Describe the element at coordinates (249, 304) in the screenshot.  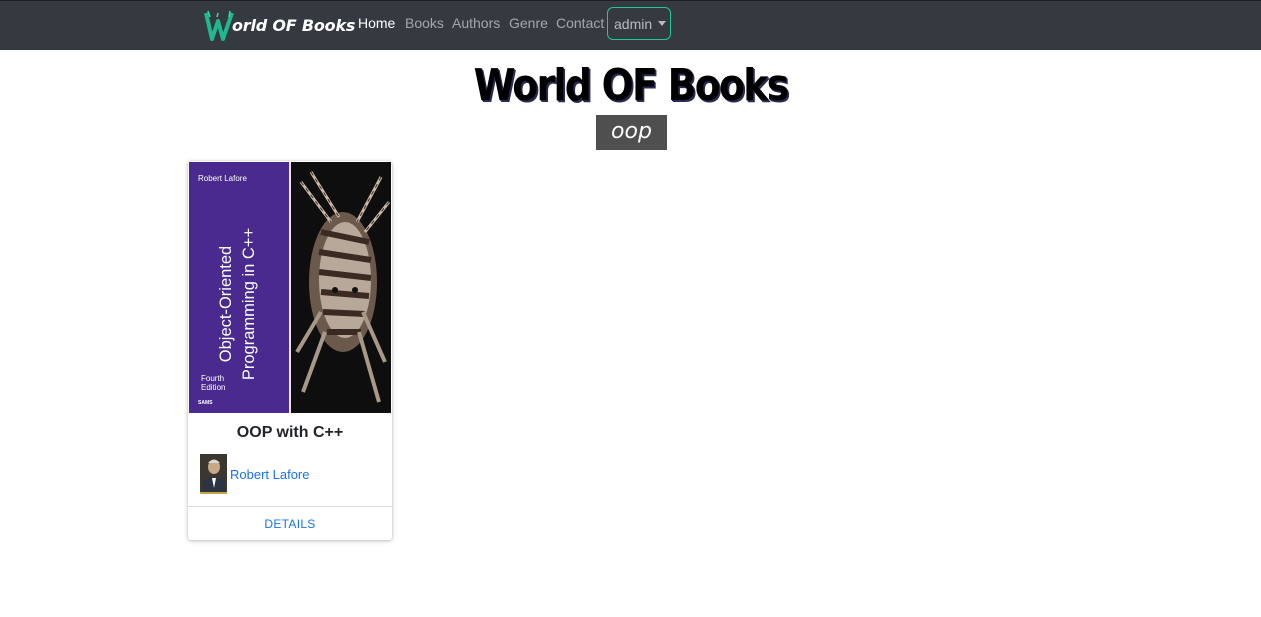
I see `cover-title-line2: Programming in C++` at that location.